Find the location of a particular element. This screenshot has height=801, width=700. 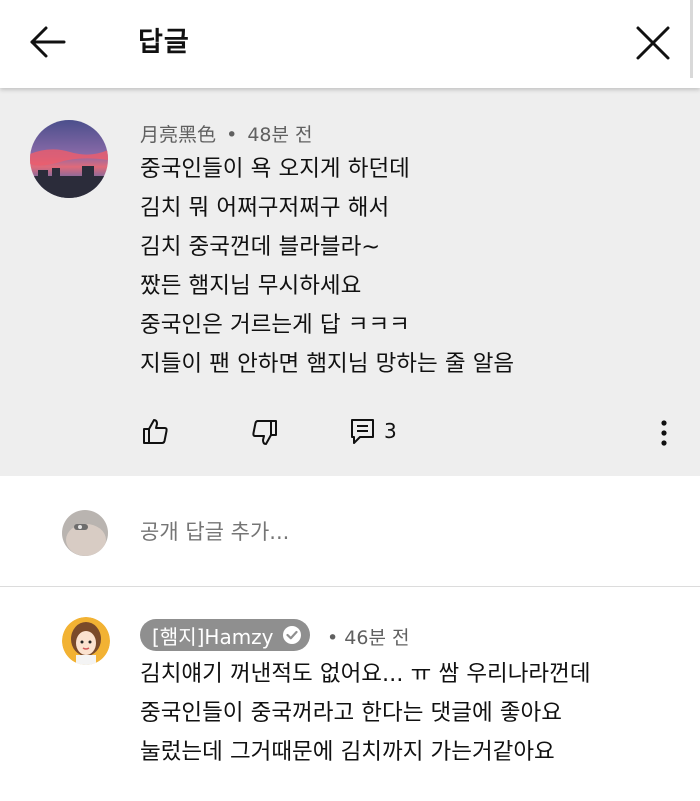

comment-line: 지들이 팬 안하면 햄지님 망하는 줄 알음 is located at coordinates (327, 364).